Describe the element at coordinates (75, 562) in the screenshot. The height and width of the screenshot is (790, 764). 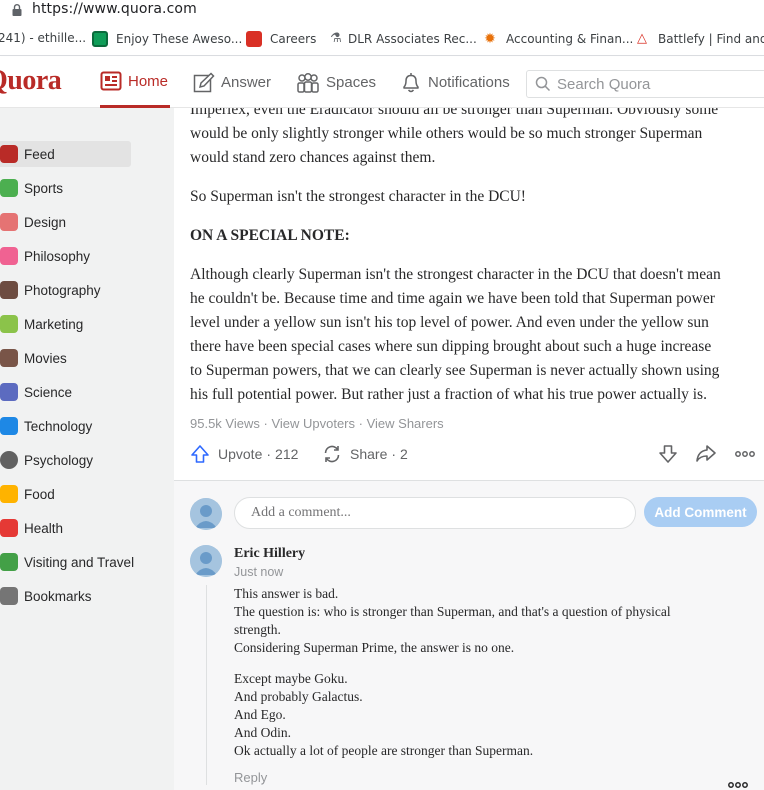
I see `sidebar-item-visiting-and-travel: Visiting and Travel` at that location.